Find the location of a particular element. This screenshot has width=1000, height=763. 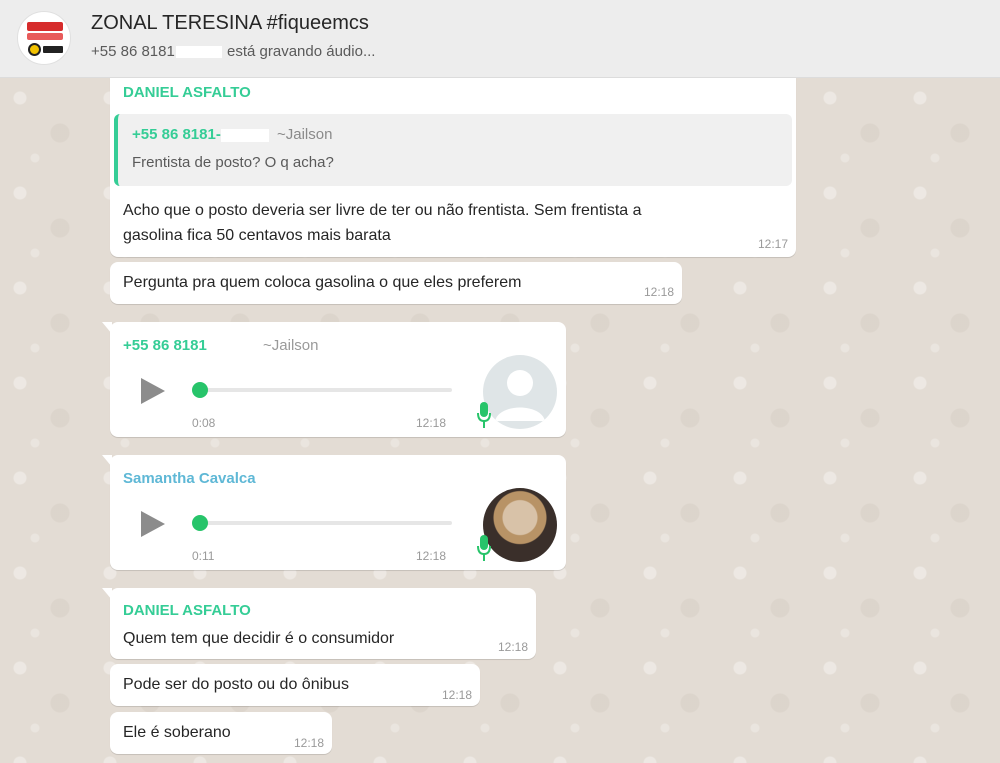

chat-title: ZONAL TERESINA #fiqueemcs is located at coordinates (230, 23).